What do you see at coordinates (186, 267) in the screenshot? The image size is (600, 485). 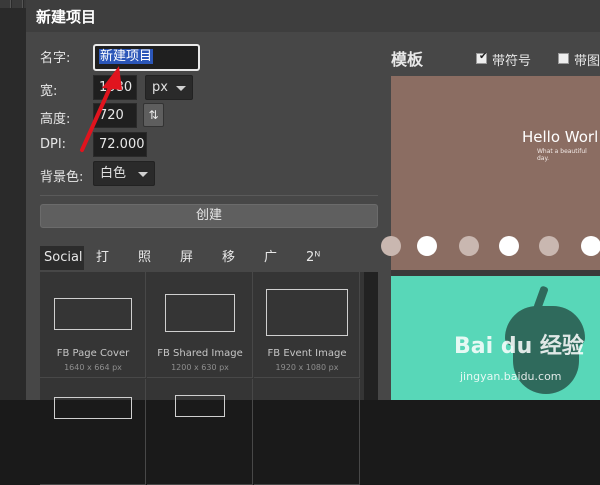 I see `tab-screen: 屏幕` at bounding box center [186, 267].